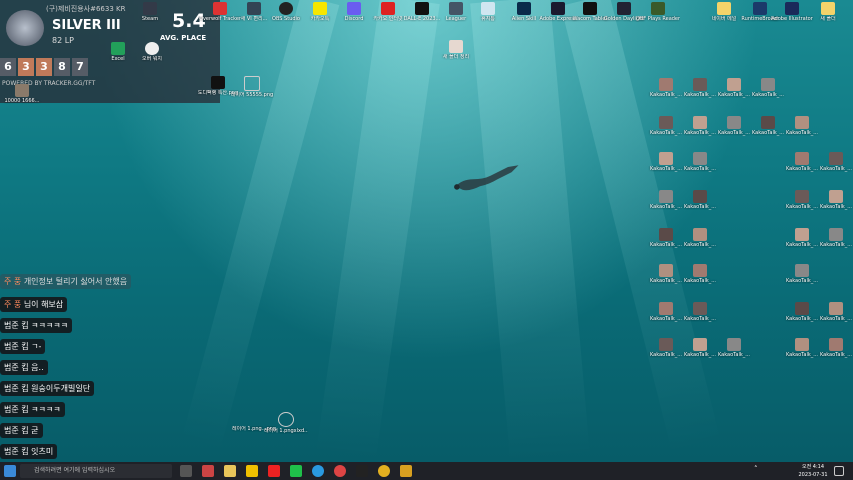 Image resolution: width=853 pixels, height=480 pixels. What do you see at coordinates (456, 55) in the screenshot?
I see `desktop-icon: 새 폴더 정리` at bounding box center [456, 55].